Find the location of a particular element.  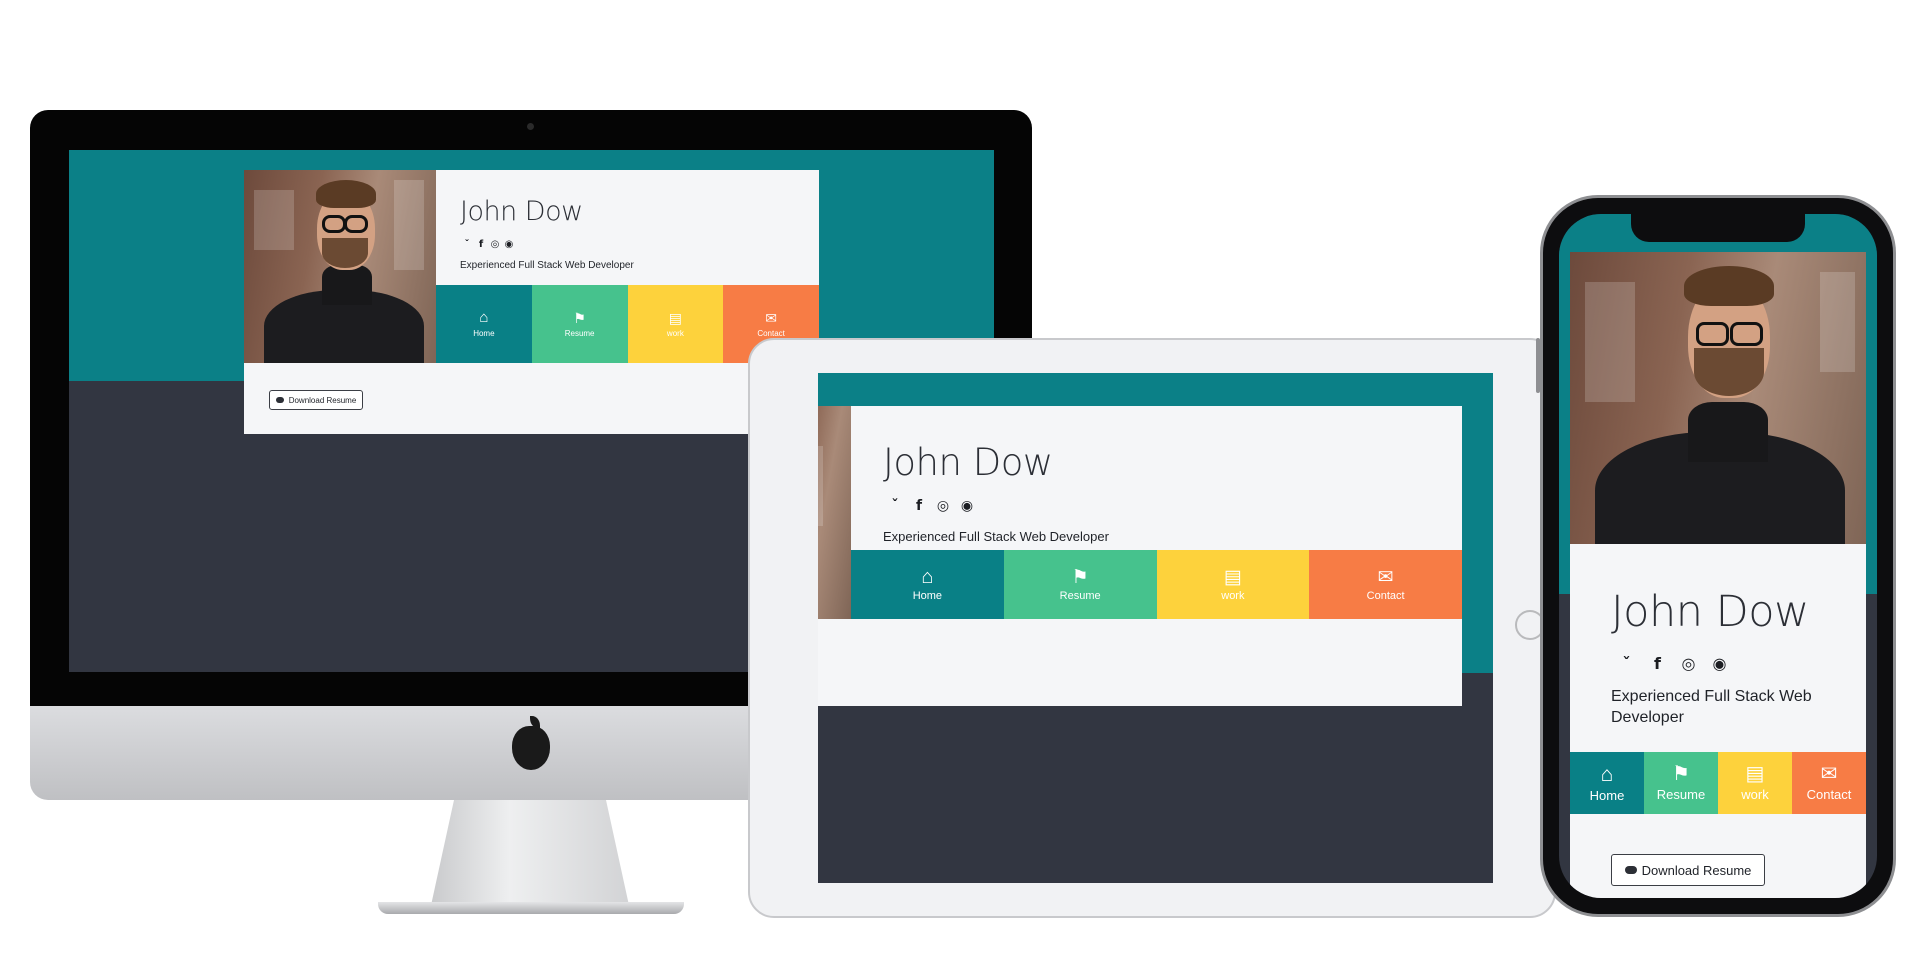

tablet-nav-work: ▤ work is located at coordinates (1233, 584).